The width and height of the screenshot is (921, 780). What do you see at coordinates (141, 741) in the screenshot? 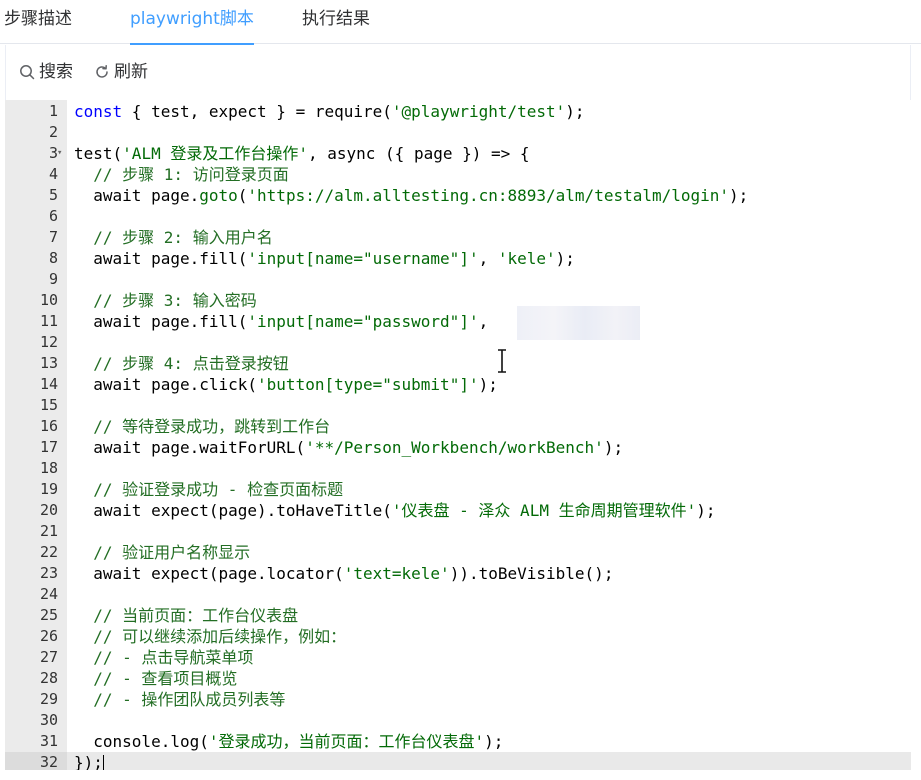
I see `code-token: console.log(` at bounding box center [141, 741].